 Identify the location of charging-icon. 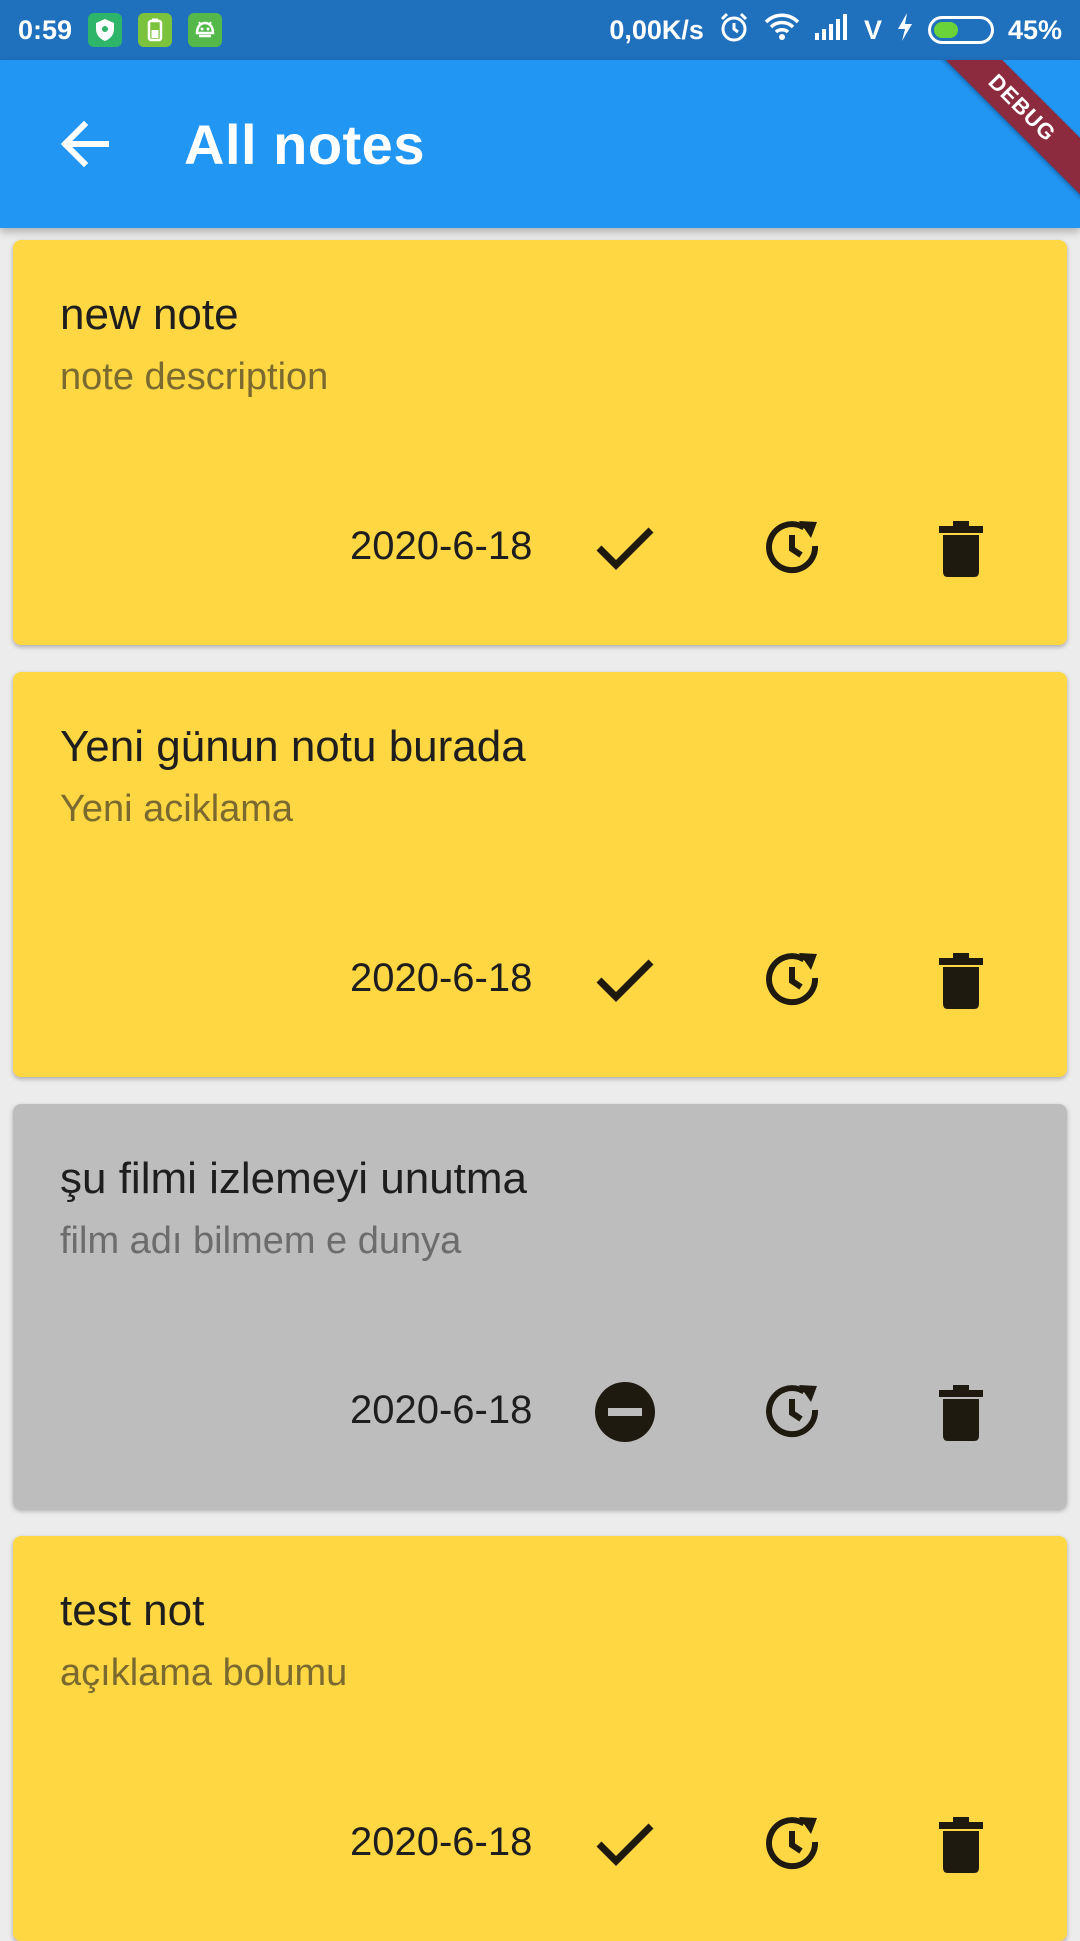
(905, 30).